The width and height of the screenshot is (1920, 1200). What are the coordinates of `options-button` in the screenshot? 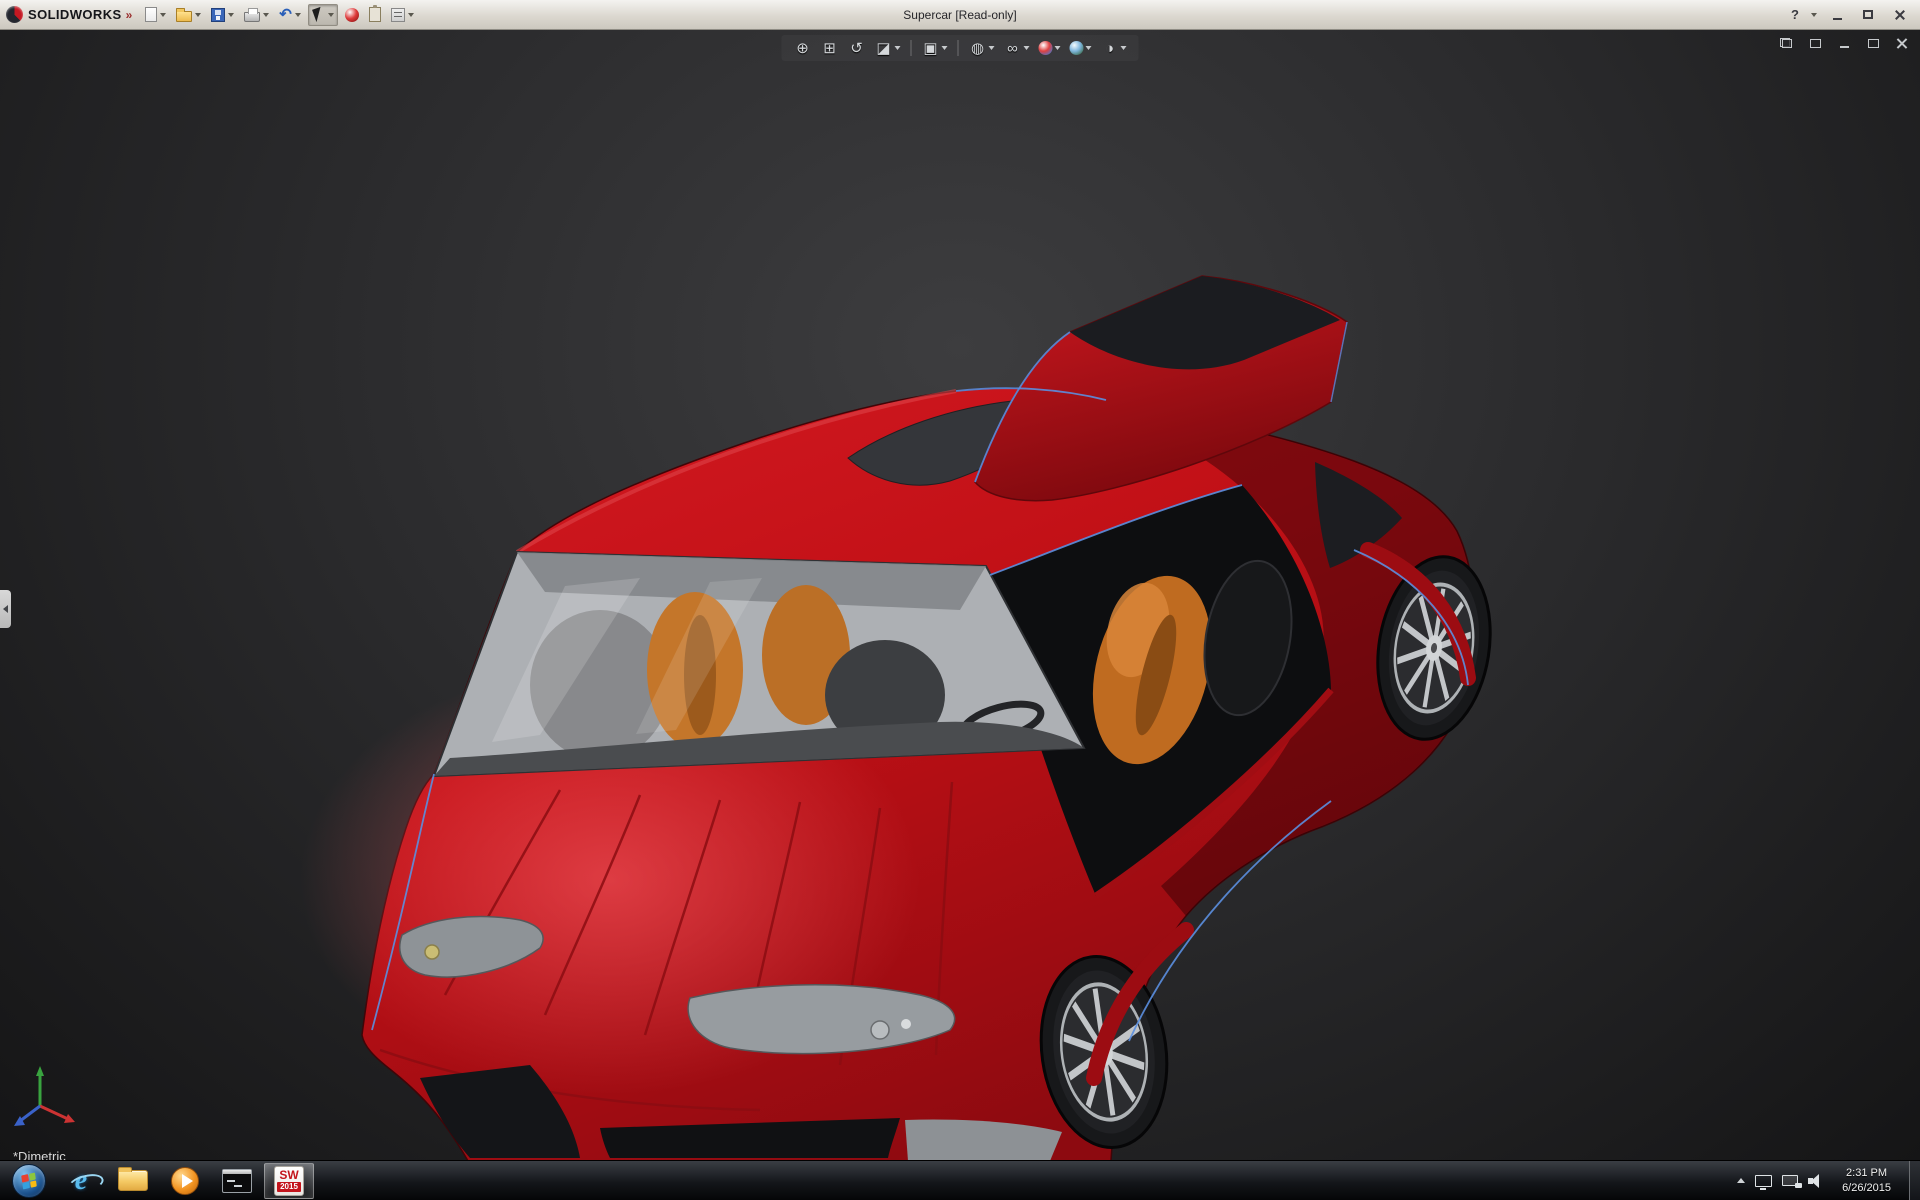 It's located at (402, 15).